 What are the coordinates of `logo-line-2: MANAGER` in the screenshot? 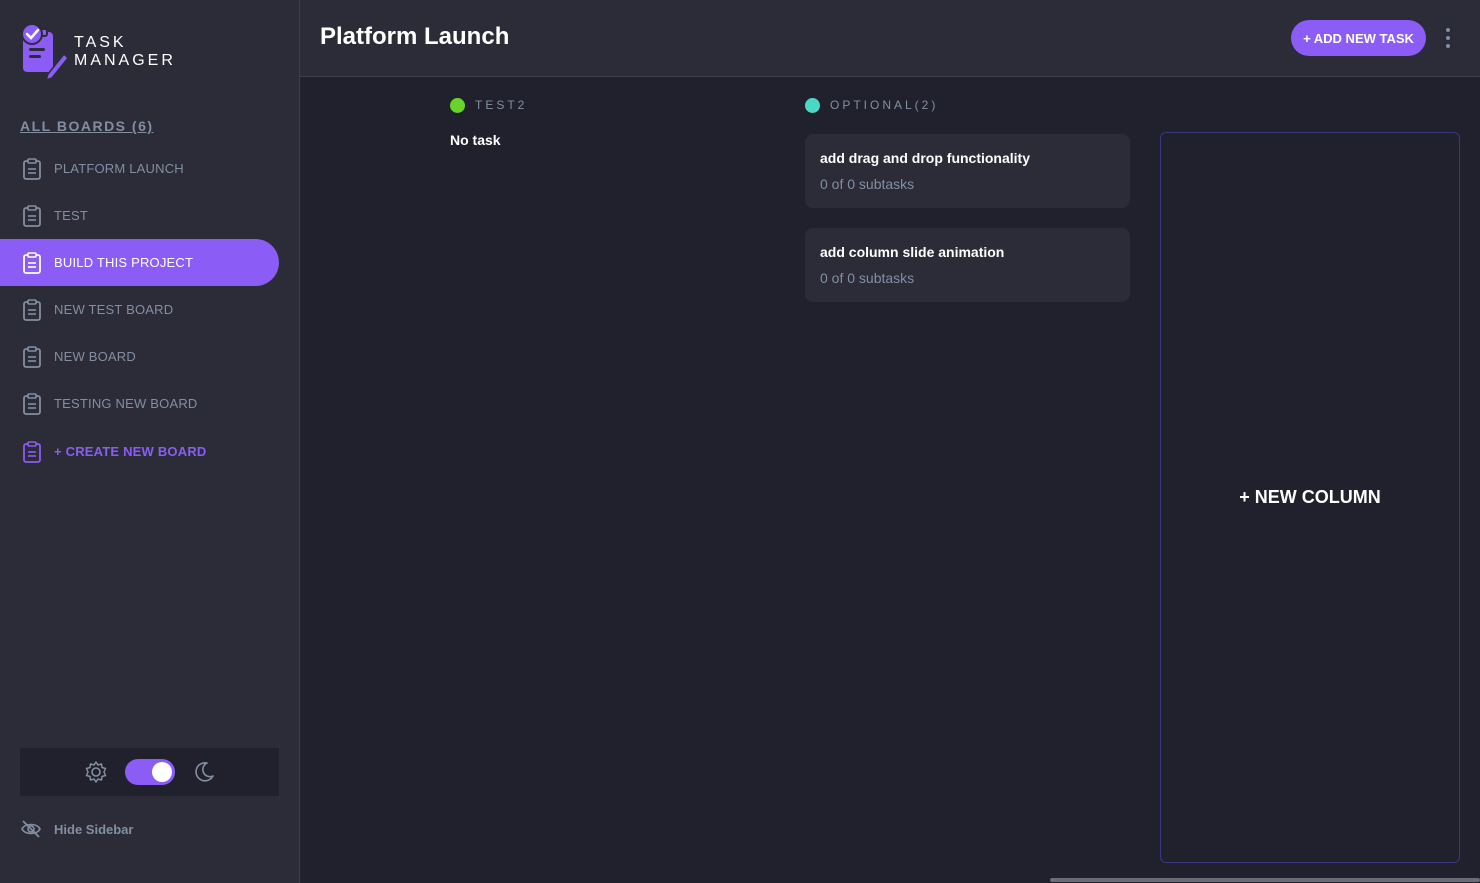 It's located at (125, 60).